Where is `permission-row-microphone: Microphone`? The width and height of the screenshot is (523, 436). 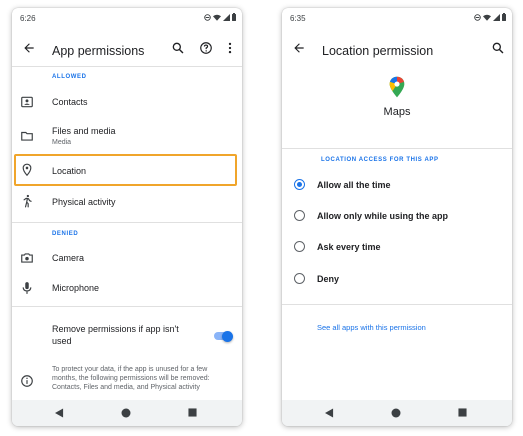 permission-row-microphone: Microphone is located at coordinates (127, 288).